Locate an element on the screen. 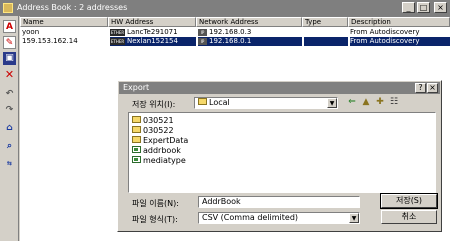  row-0-net-value: 192.168.0.3 is located at coordinates (230, 32).